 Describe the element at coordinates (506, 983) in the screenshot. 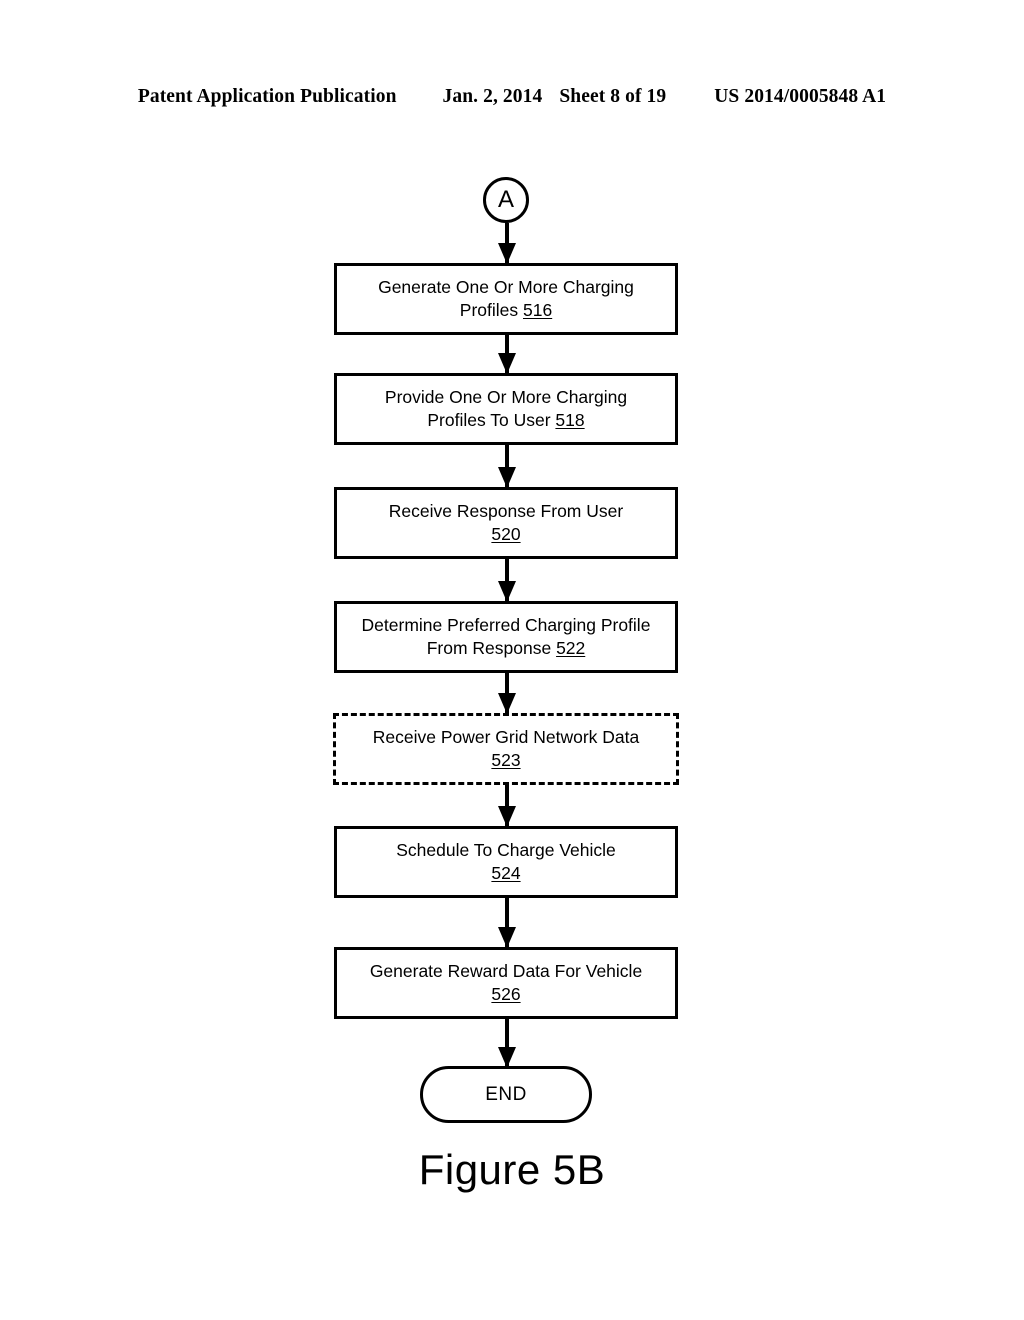

I see `flow-node-526: Generate Reward Data For Vehicle 526` at that location.